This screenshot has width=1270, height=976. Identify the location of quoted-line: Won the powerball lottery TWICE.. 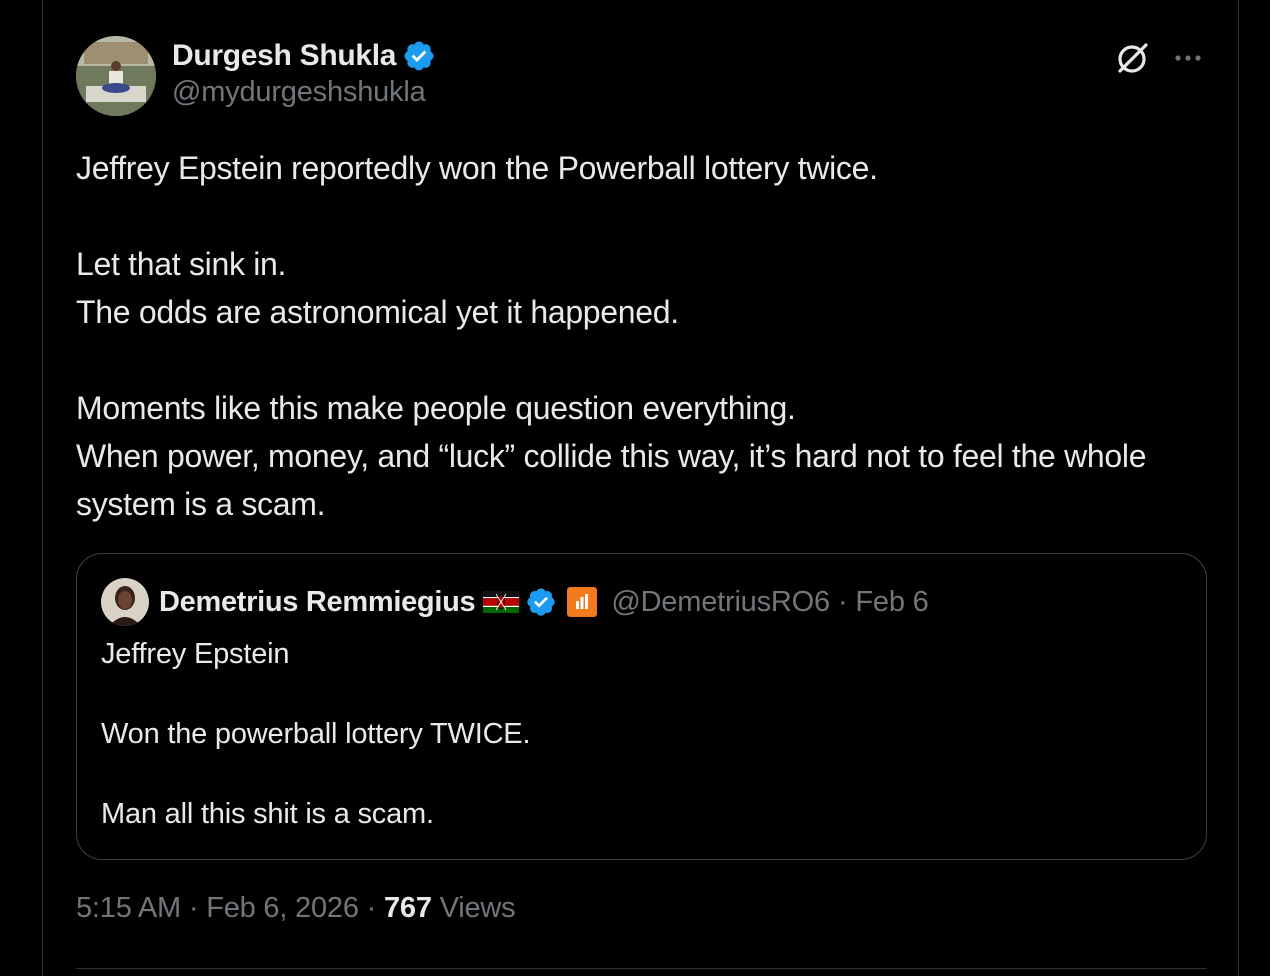
(316, 734).